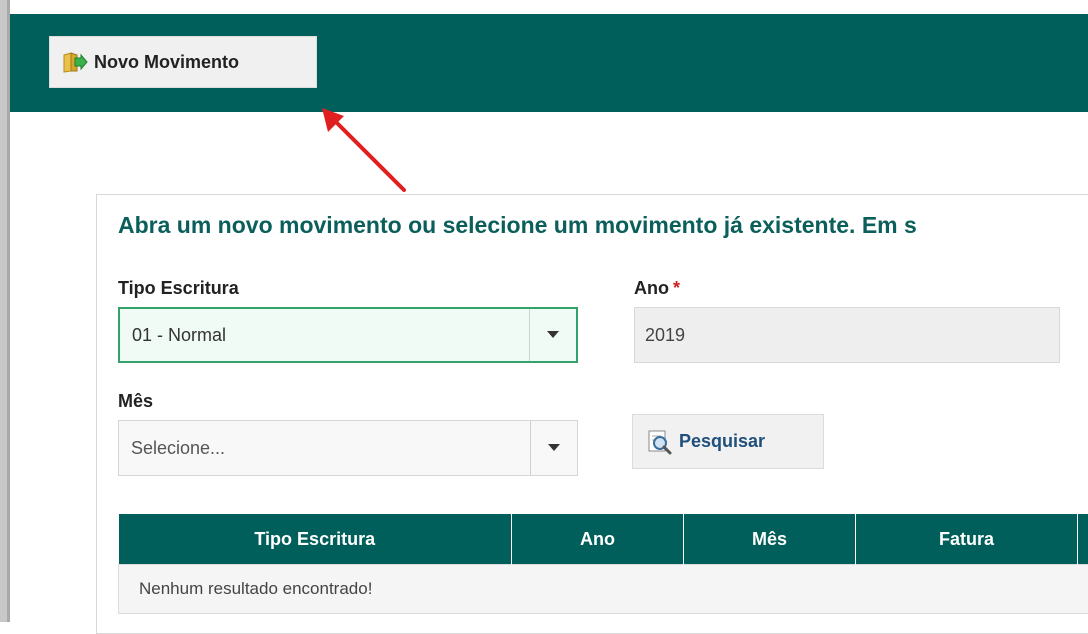 The image size is (1088, 634). What do you see at coordinates (324, 335) in the screenshot?
I see `tipo-escritura-value: 01 - Normal` at bounding box center [324, 335].